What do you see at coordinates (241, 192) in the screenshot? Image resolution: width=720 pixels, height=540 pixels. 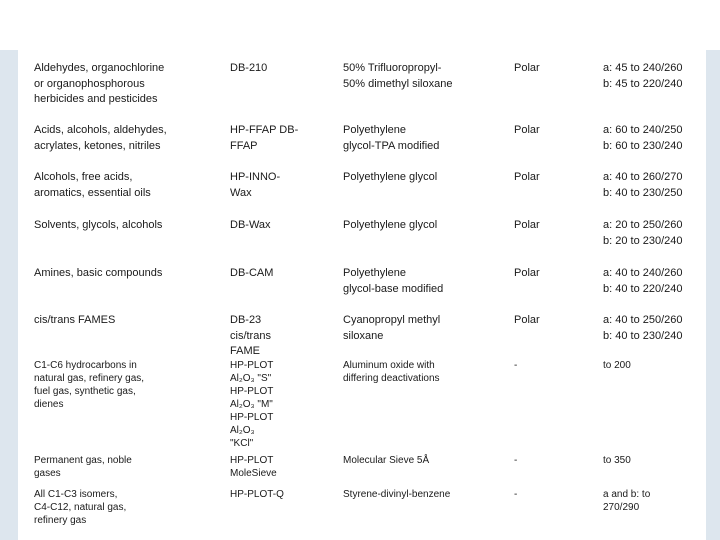 I see `column-line: Wax` at bounding box center [241, 192].